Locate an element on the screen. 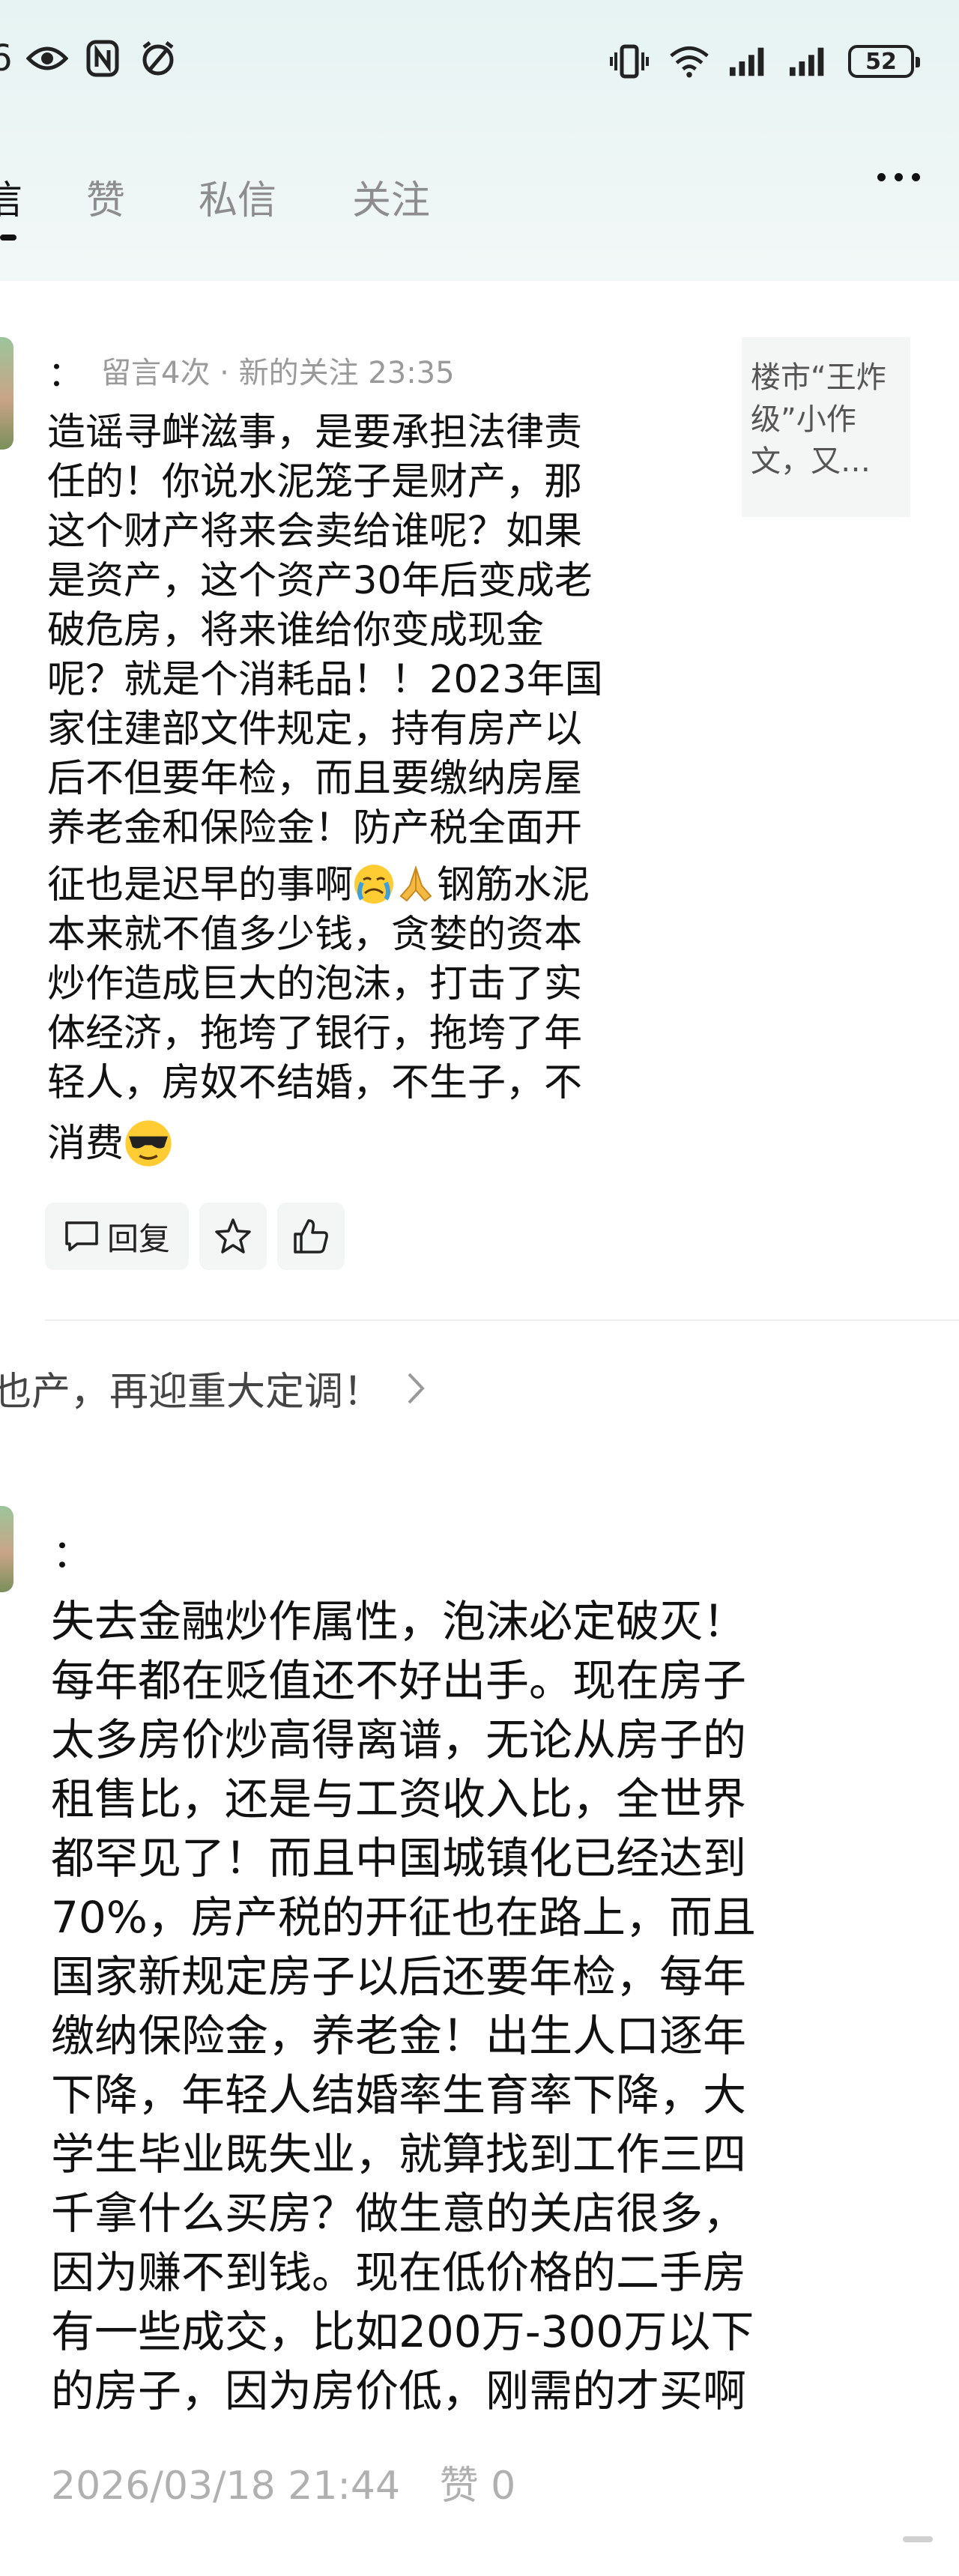  status-bar: 6 52 is located at coordinates (479, 63).